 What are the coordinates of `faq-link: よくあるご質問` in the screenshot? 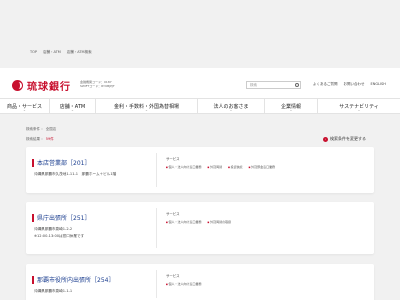 It's located at (325, 84).